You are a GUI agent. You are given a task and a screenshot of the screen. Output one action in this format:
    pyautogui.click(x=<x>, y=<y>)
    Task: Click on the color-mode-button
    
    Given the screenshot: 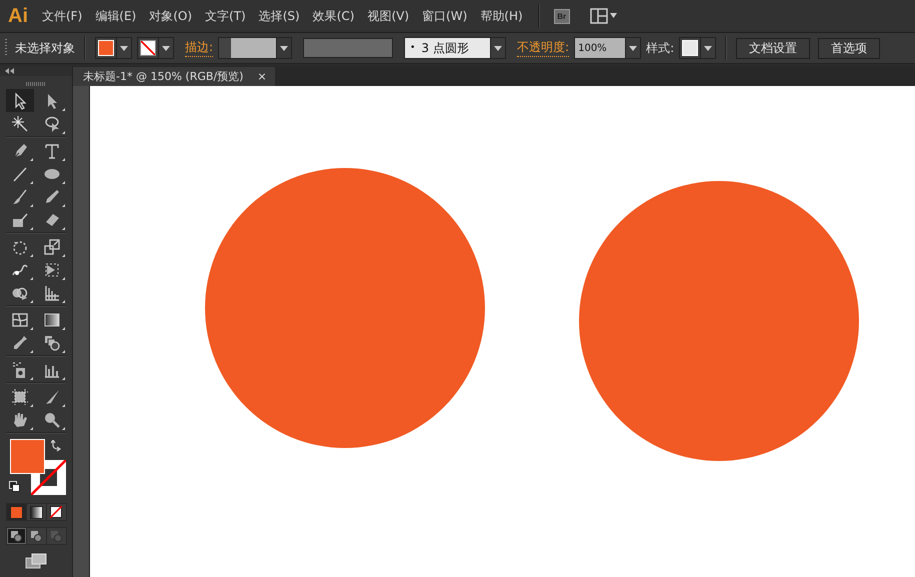 What is the action you would take?
    pyautogui.click(x=16, y=512)
    